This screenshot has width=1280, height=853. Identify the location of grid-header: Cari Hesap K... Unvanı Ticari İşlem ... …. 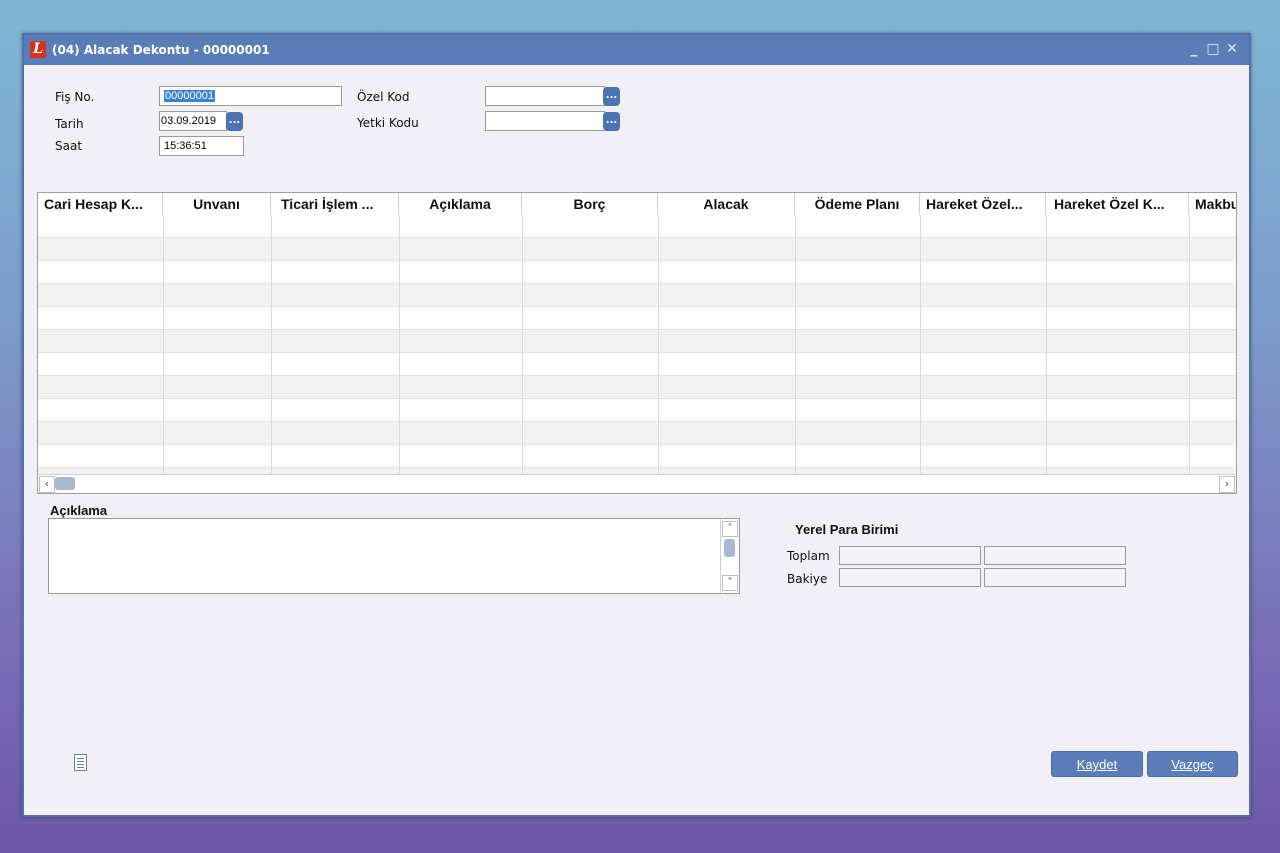
(637, 204).